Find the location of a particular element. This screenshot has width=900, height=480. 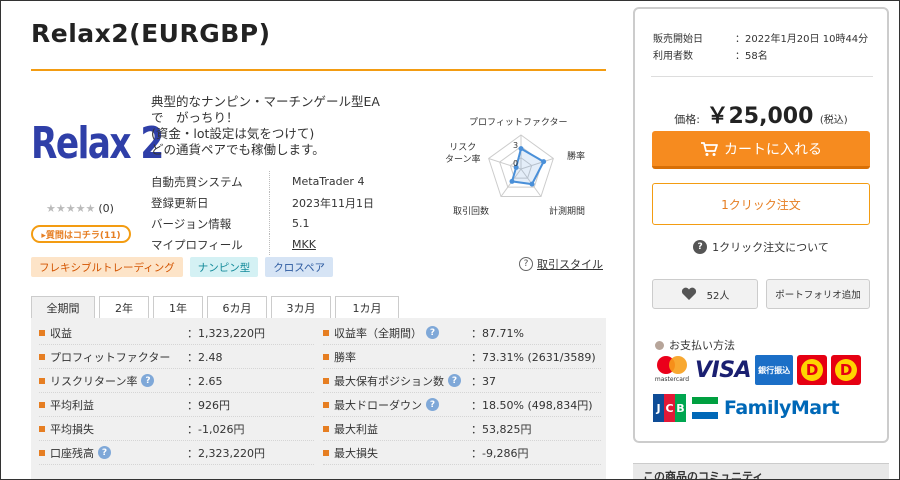

tab-1m: 1カ月 is located at coordinates (367, 307).